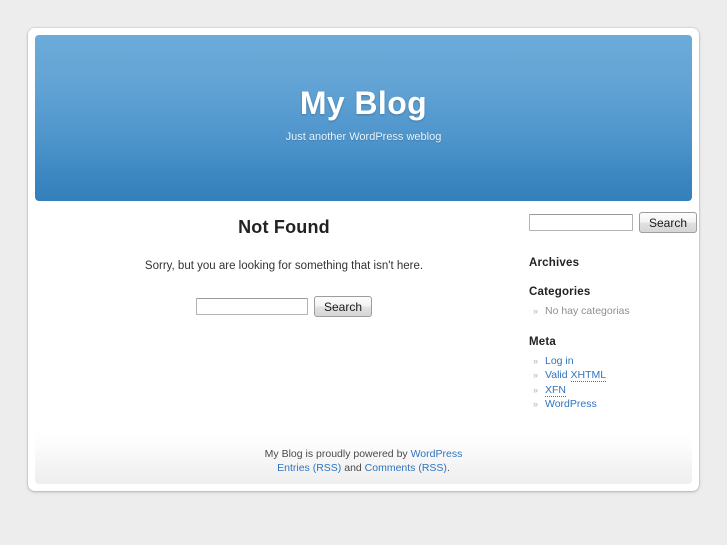 The width and height of the screenshot is (727, 545). Describe the element at coordinates (448, 468) in the screenshot. I see `footer-feeds-suffix: .` at that location.